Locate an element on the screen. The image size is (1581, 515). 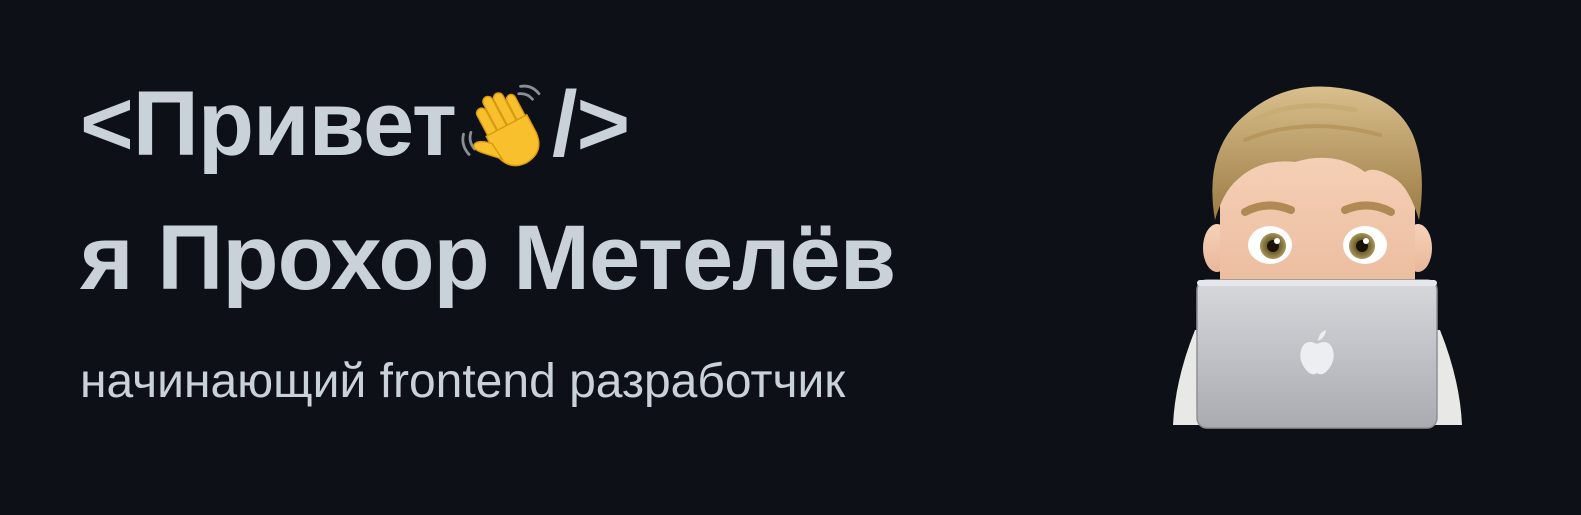
name-heading: я Прохор Метелёв is located at coordinates (488, 258).